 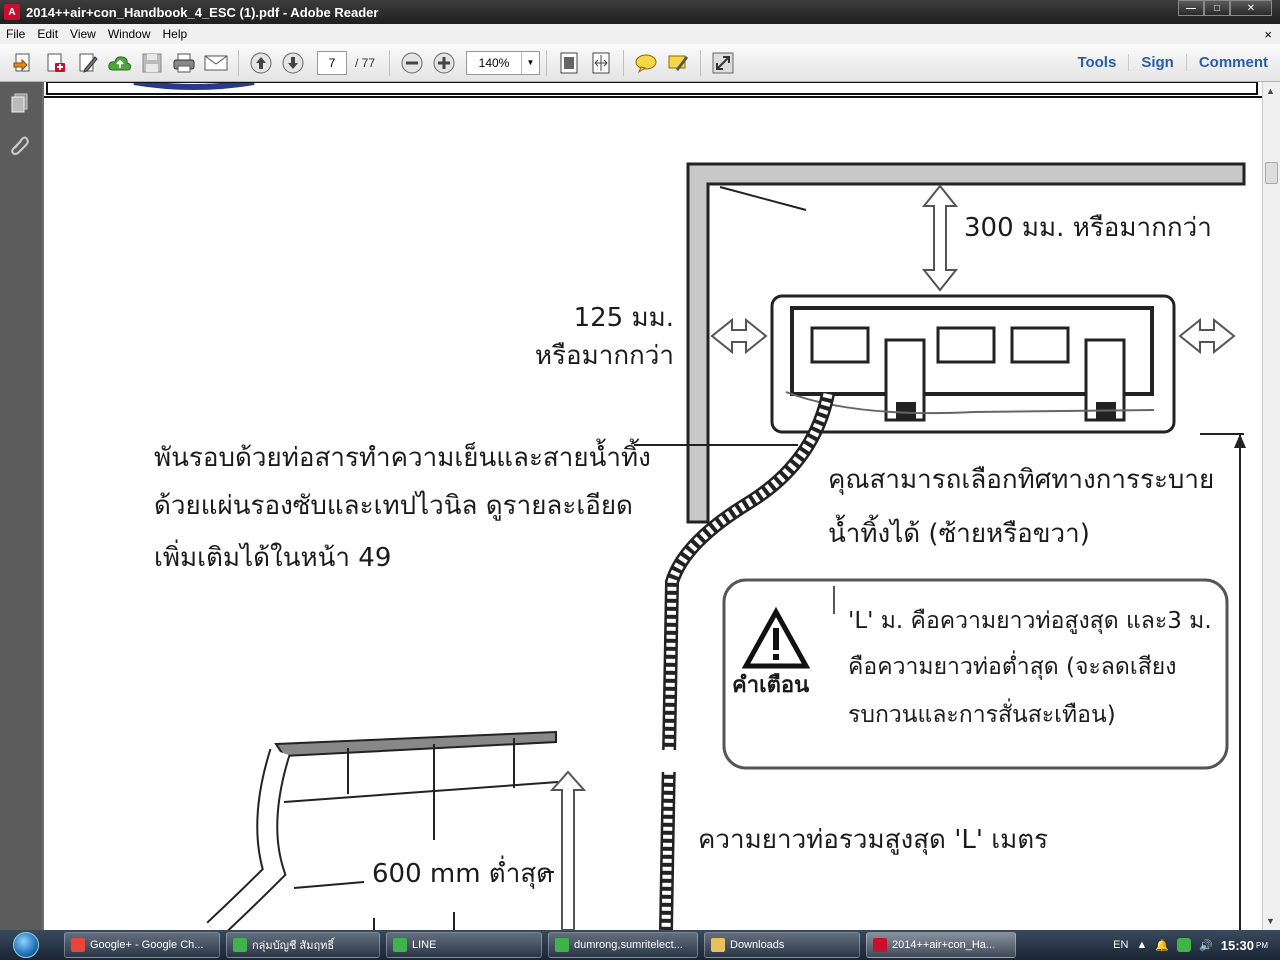 I want to click on edit-pdf-icon, so click(x=88, y=63).